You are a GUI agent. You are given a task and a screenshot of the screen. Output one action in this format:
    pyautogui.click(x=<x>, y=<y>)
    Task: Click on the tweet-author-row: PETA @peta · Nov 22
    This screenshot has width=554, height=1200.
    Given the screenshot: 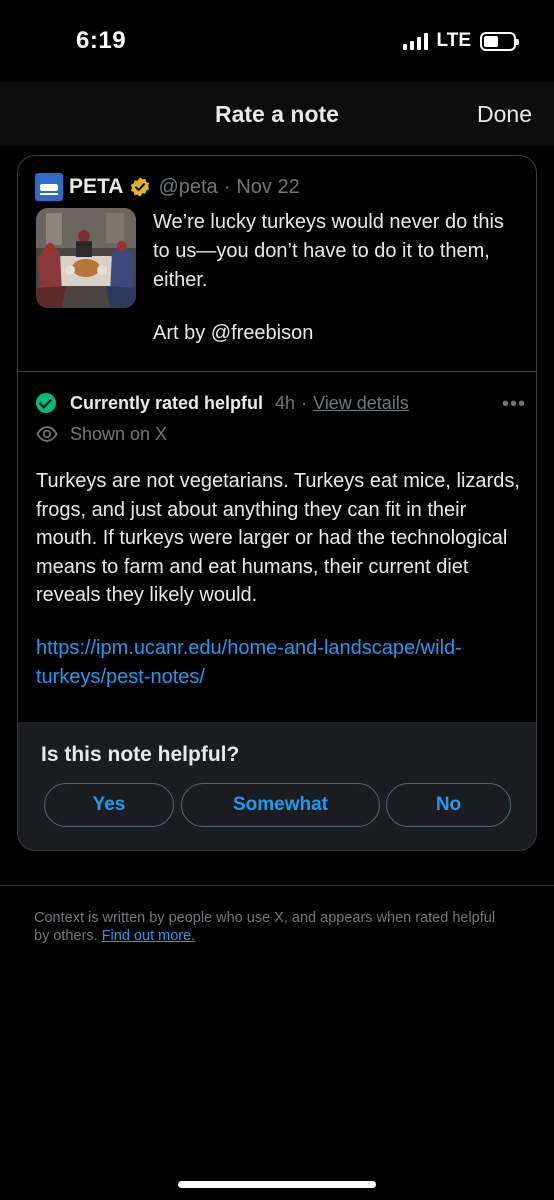 What is the action you would take?
    pyautogui.click(x=167, y=187)
    